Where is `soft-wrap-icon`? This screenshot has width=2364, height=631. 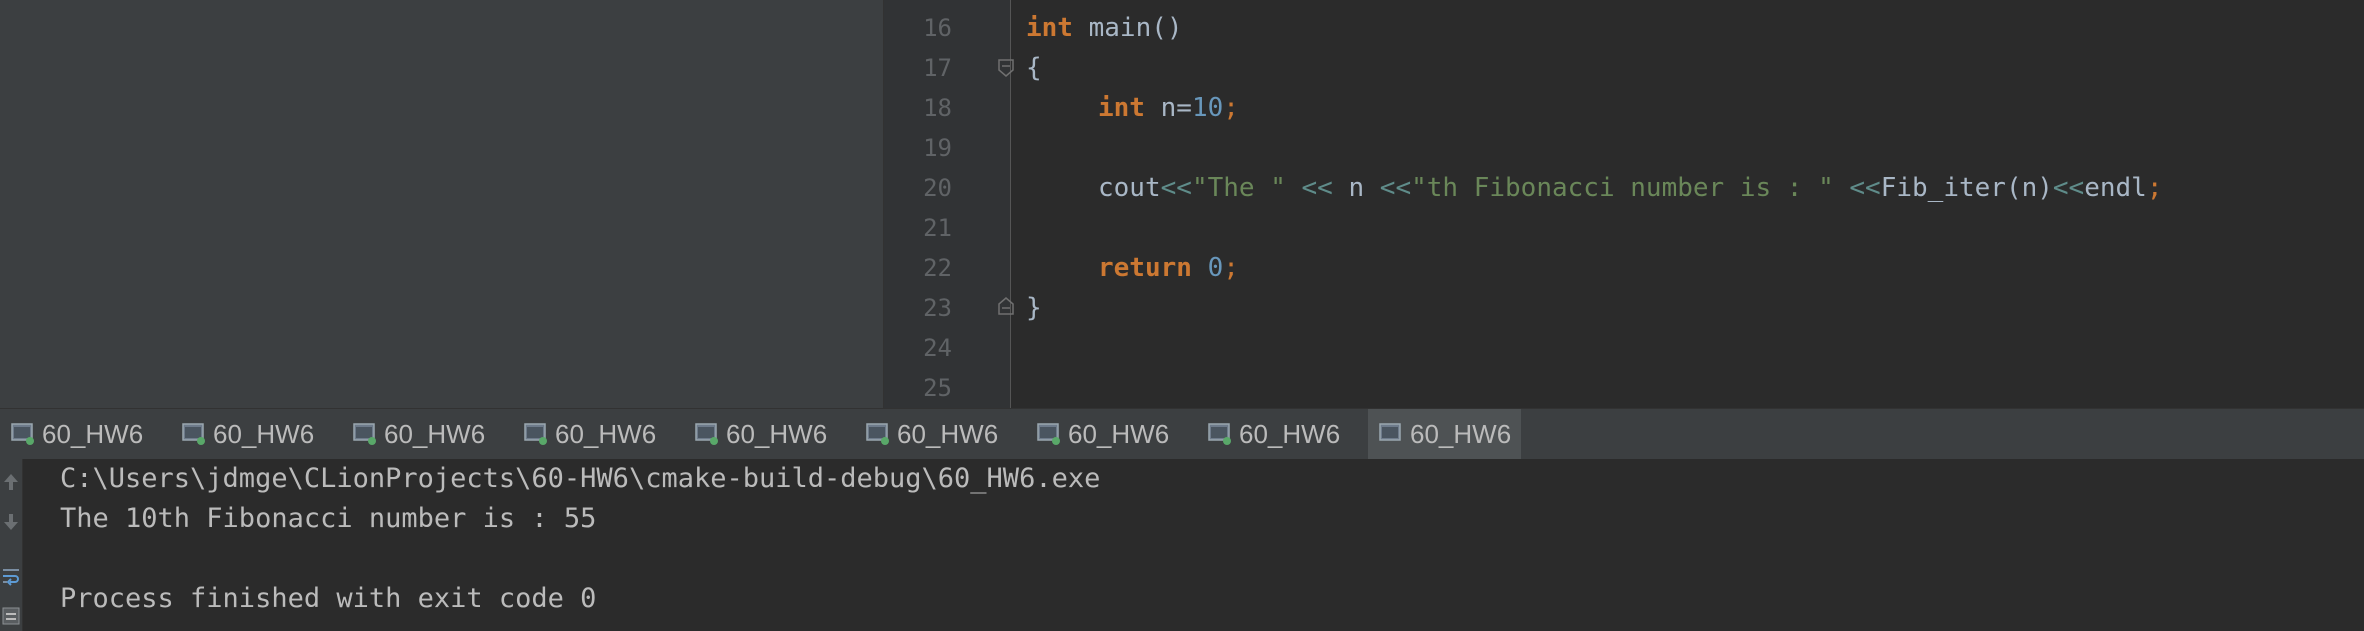
soft-wrap-icon is located at coordinates (11, 576).